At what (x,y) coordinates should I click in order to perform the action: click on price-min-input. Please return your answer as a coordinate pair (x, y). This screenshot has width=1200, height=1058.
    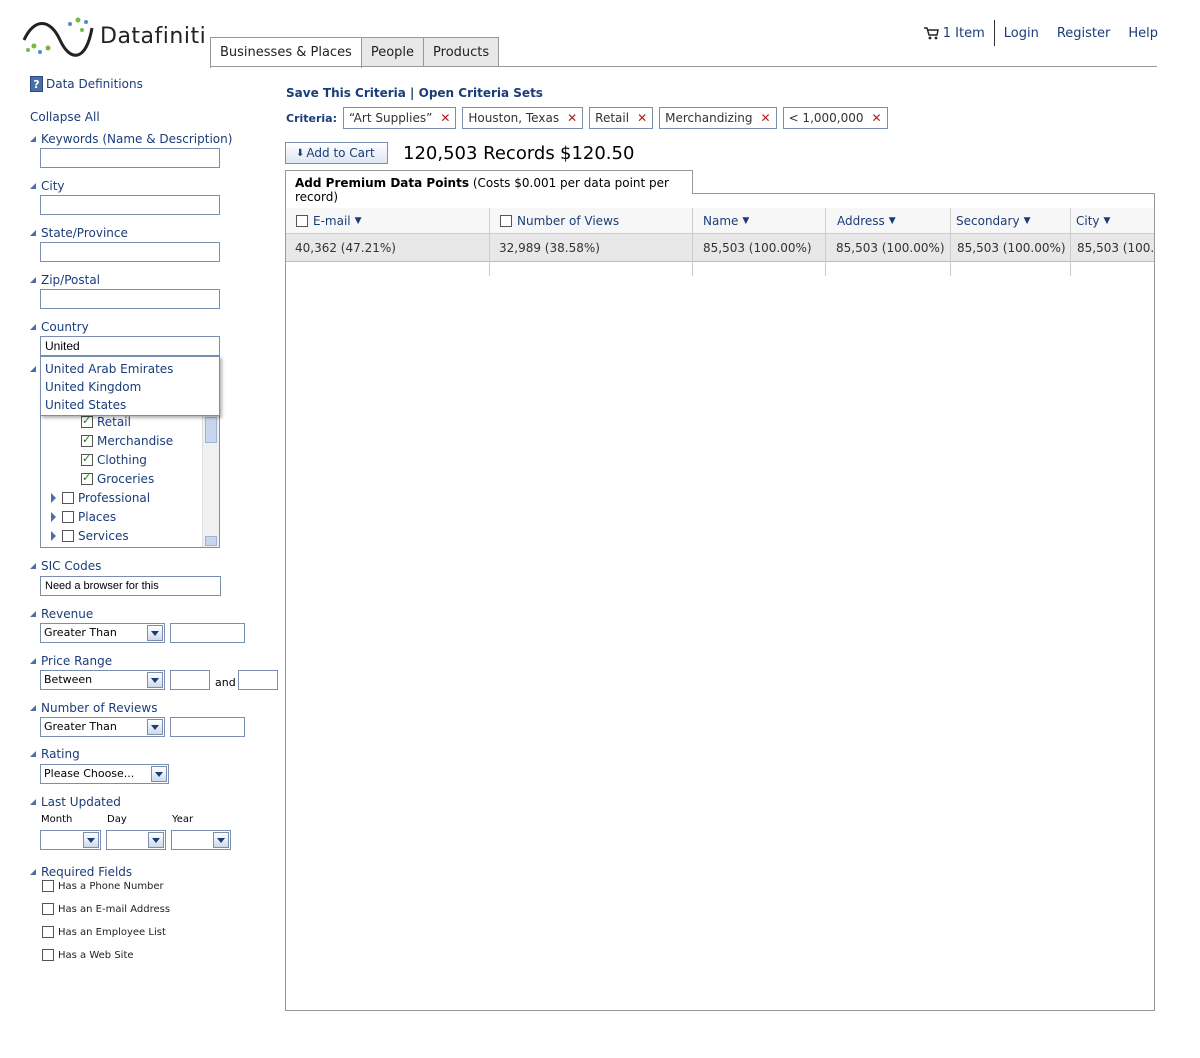
    Looking at the image, I should click on (190, 680).